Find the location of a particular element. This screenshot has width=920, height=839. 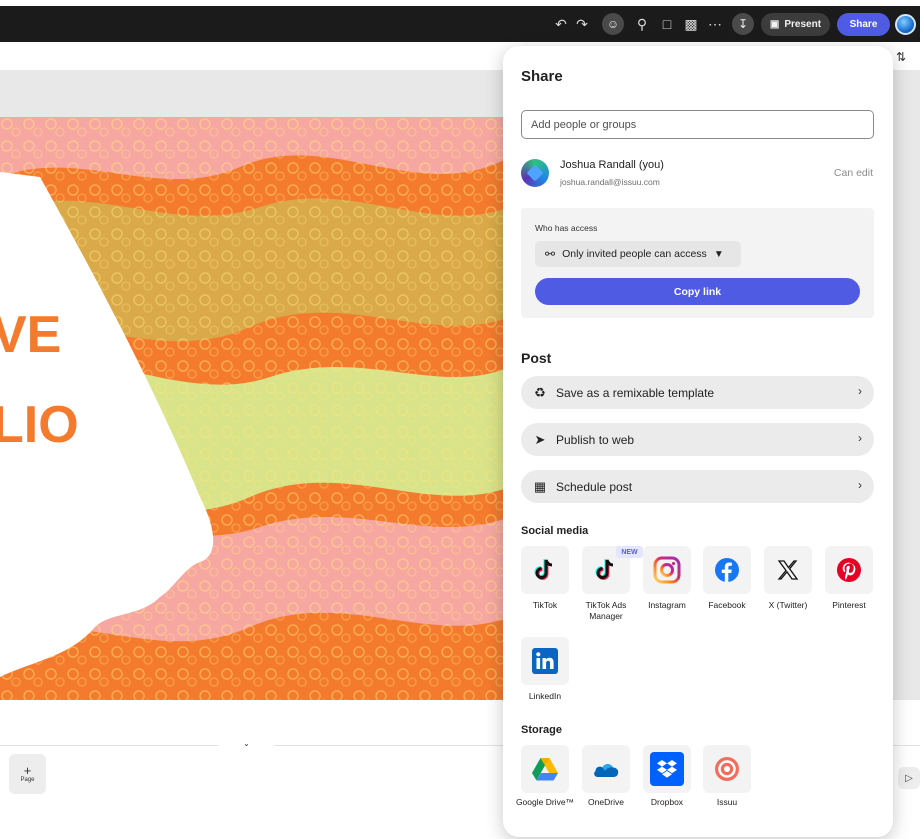

storage-section-title: Storage is located at coordinates (541, 730).